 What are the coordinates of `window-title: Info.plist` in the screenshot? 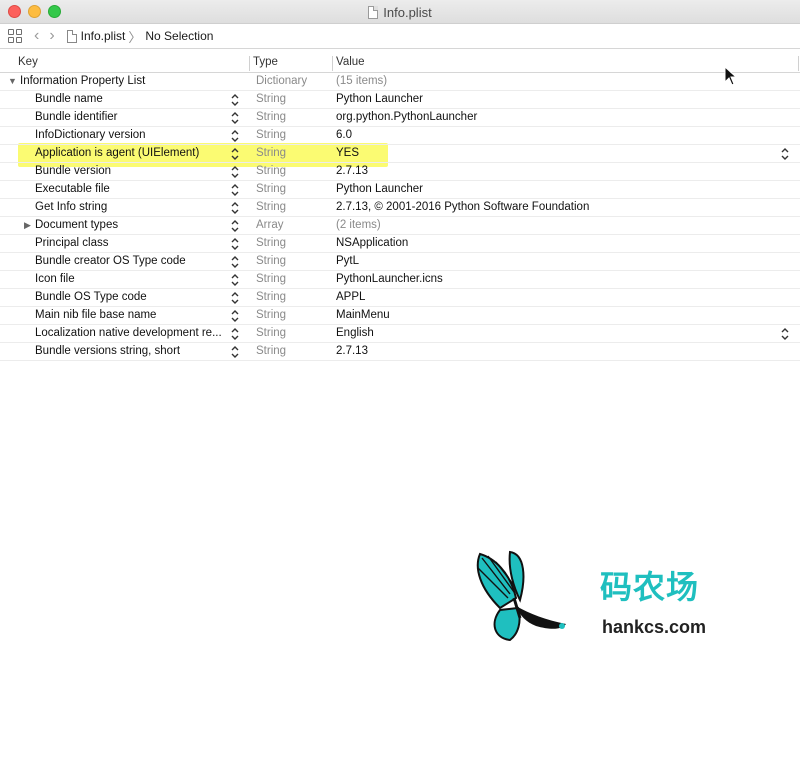 It's located at (407, 12).